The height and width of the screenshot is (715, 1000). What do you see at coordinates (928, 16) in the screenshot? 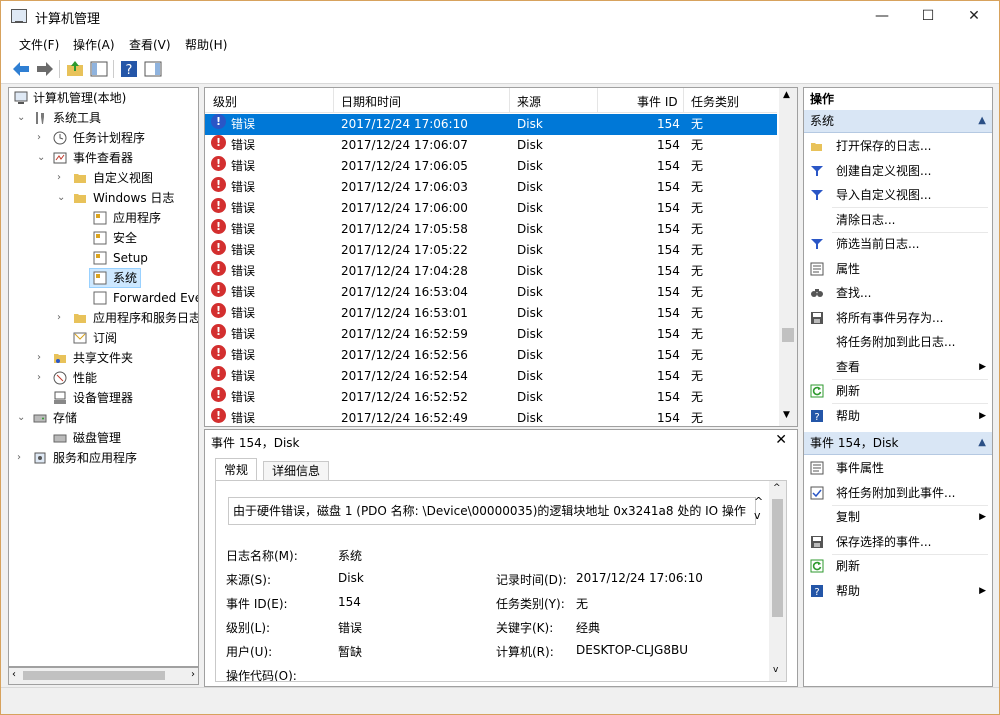
I see `maximize-button: ☐` at bounding box center [928, 16].